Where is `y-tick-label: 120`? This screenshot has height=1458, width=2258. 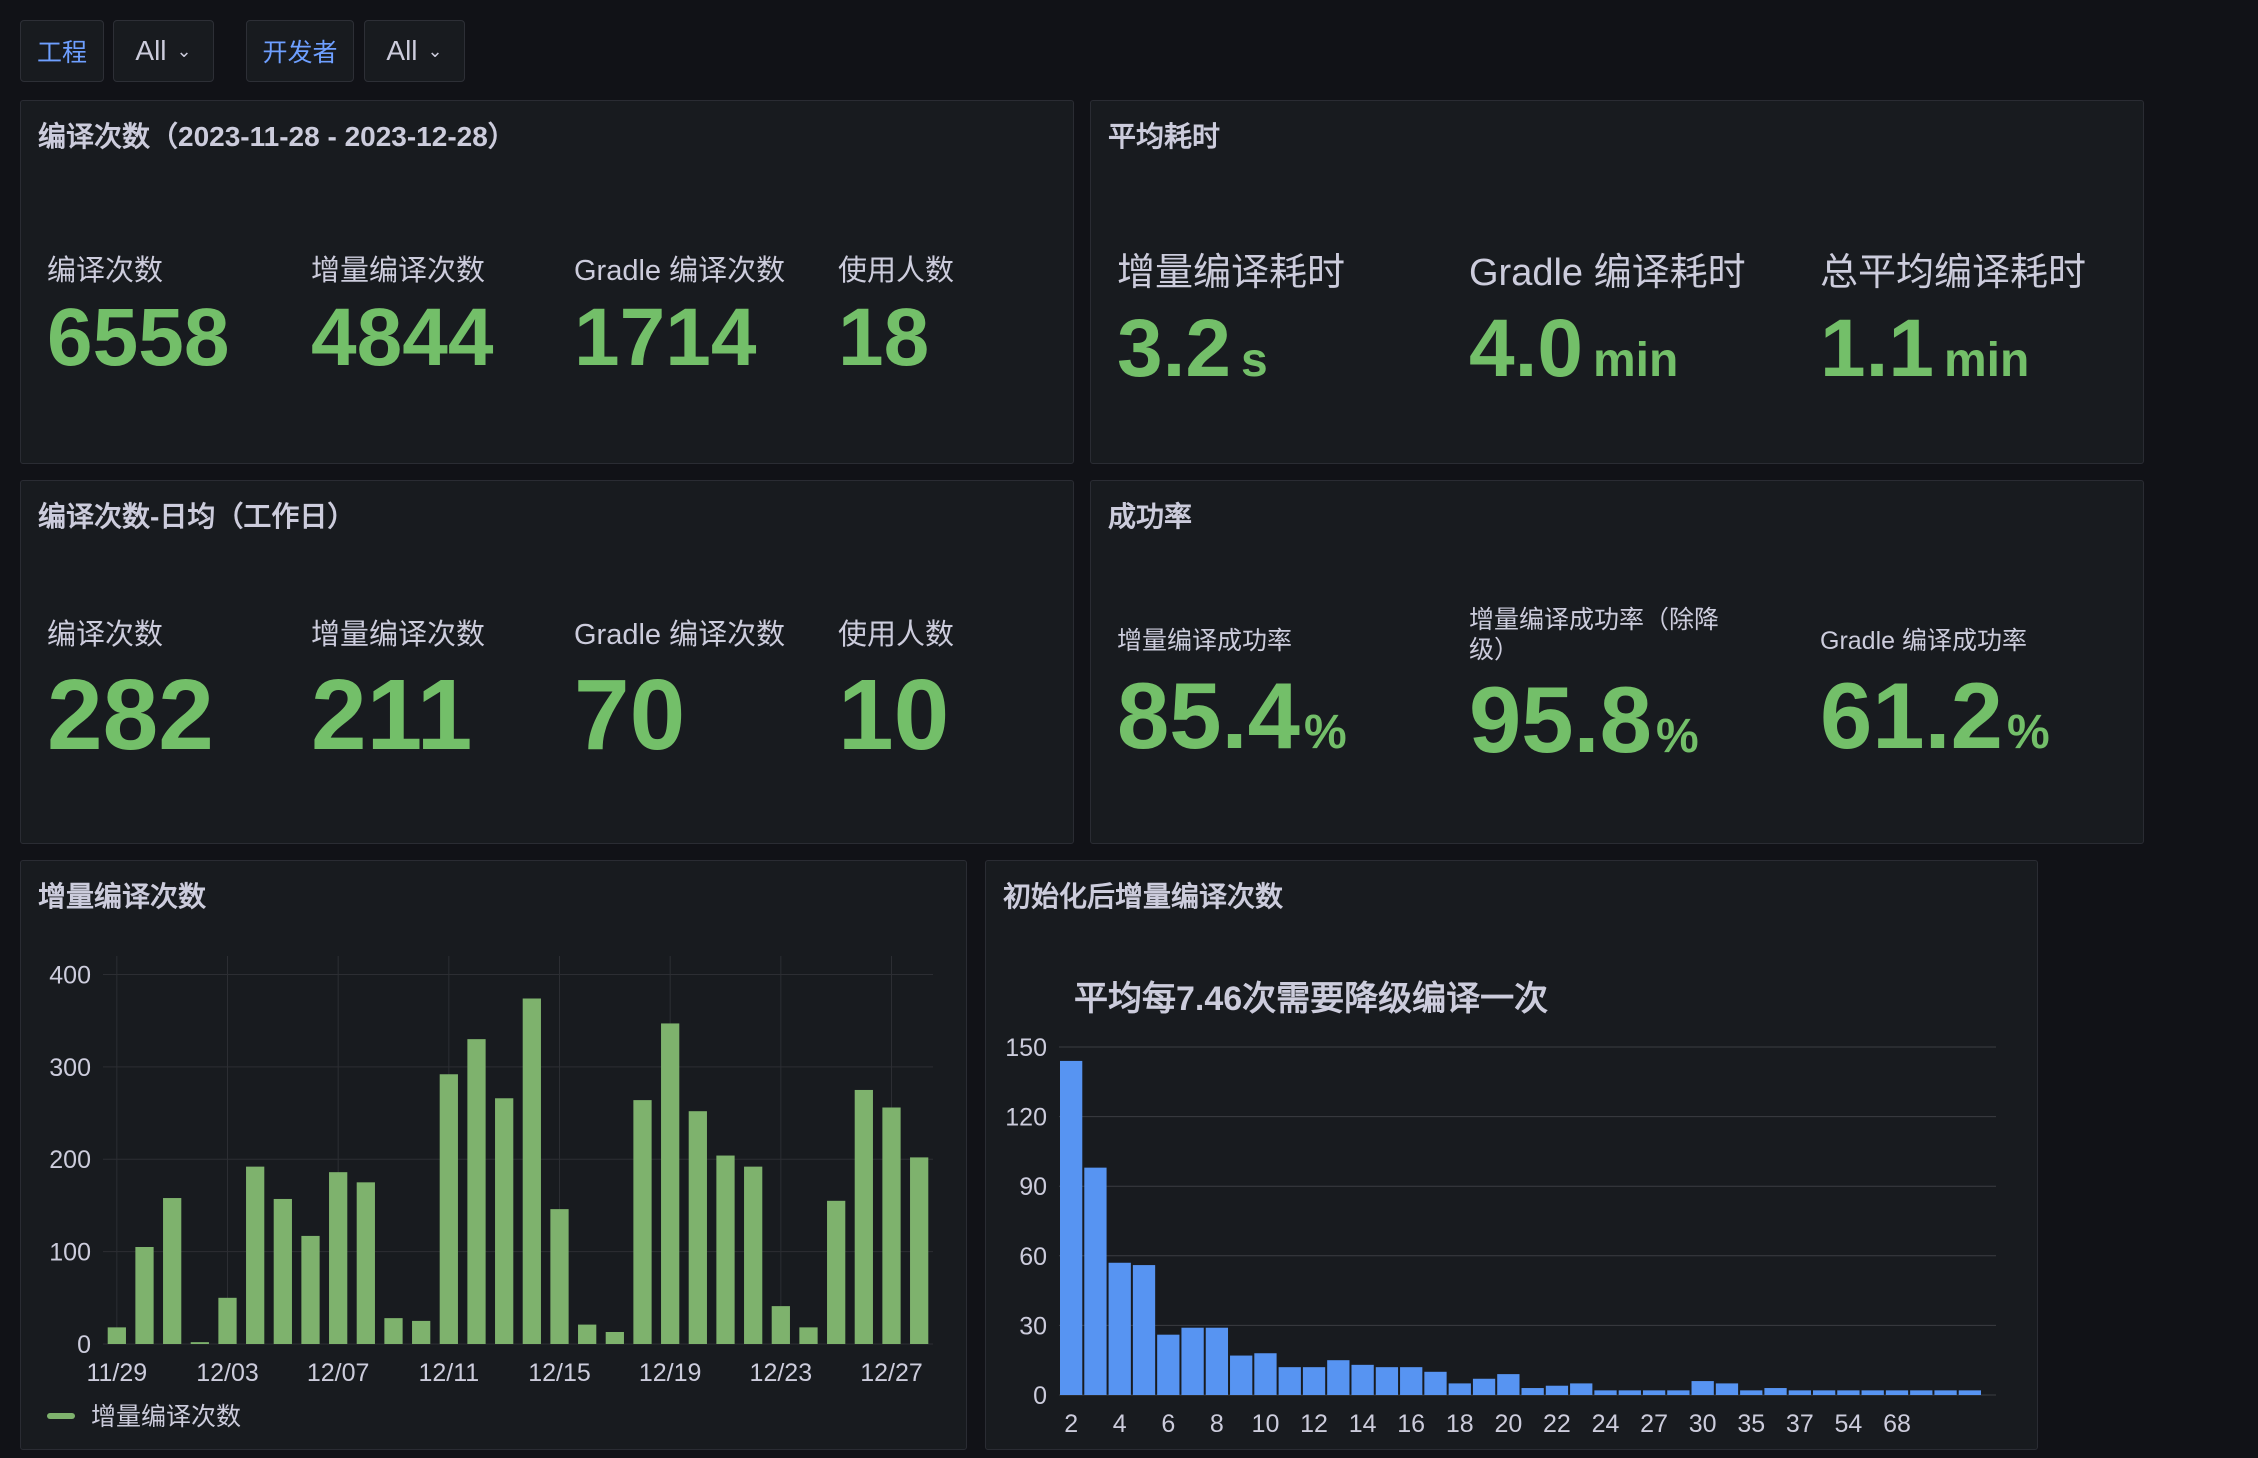 y-tick-label: 120 is located at coordinates (1026, 1118).